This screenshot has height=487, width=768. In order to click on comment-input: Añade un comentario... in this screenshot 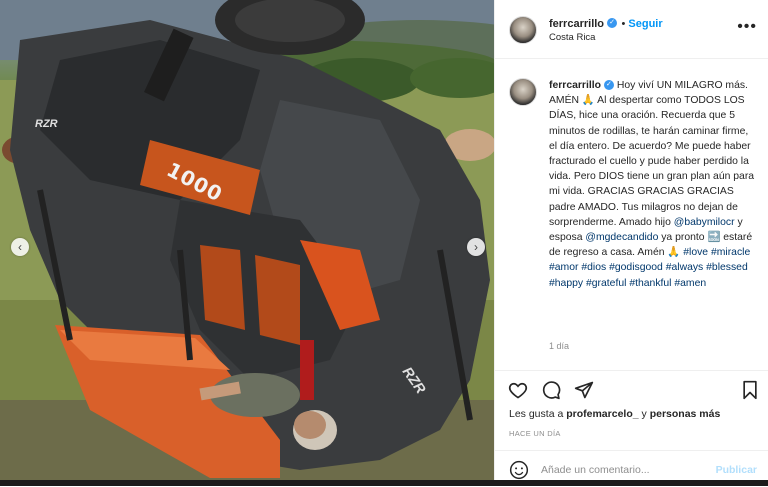, I will do `click(595, 470)`.